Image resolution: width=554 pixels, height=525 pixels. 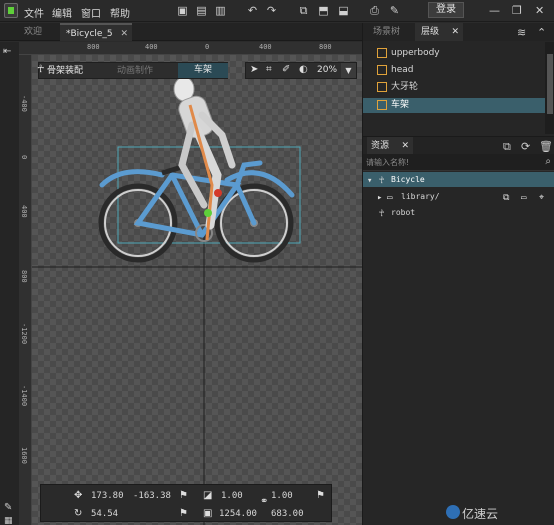 What do you see at coordinates (287, 514) in the screenshot?
I see `height-field: 683.00` at bounding box center [287, 514].